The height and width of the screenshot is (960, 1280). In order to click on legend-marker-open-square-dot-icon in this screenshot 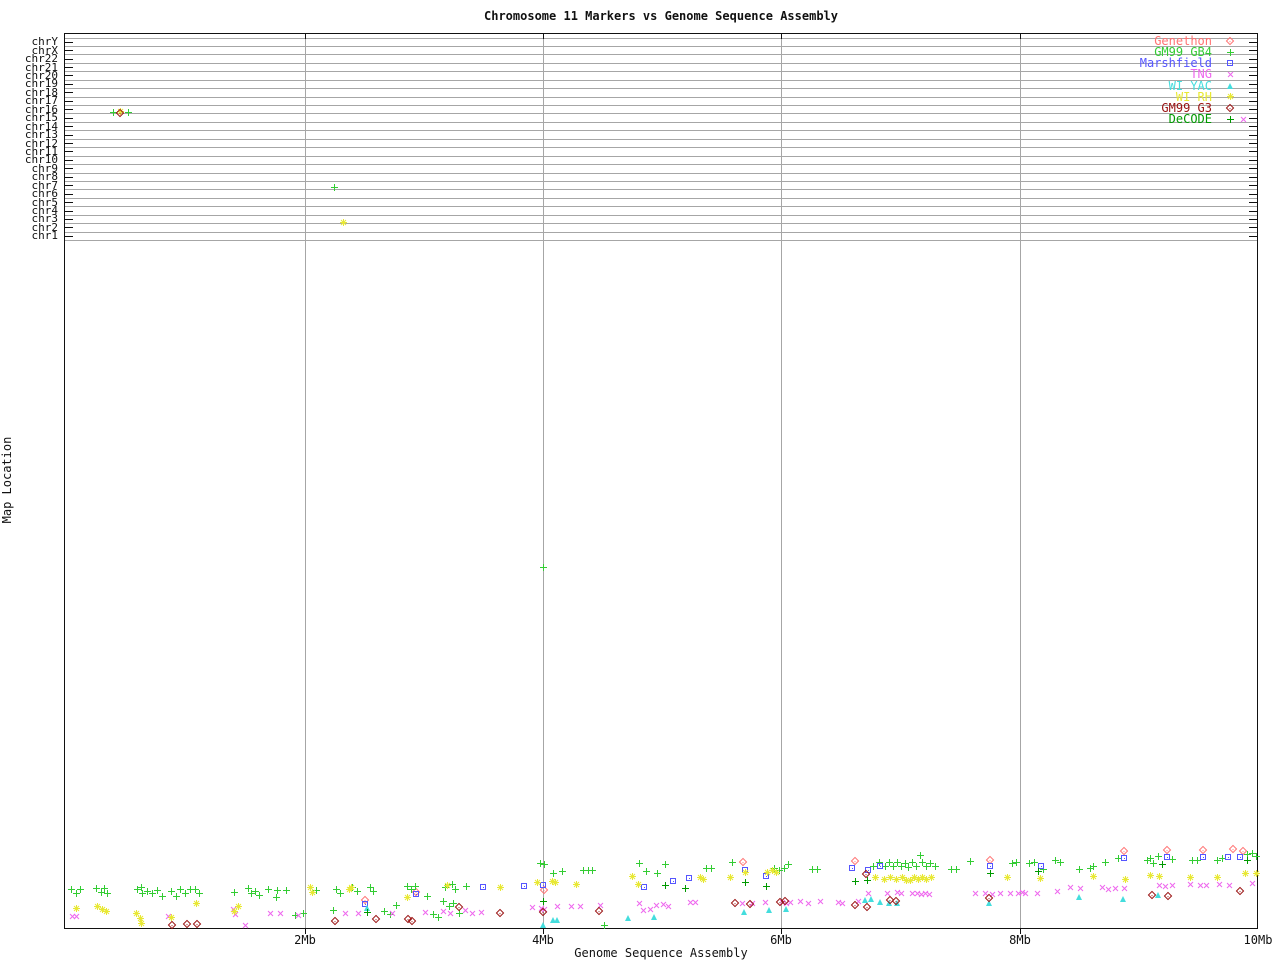, I will do `click(1230, 63)`.